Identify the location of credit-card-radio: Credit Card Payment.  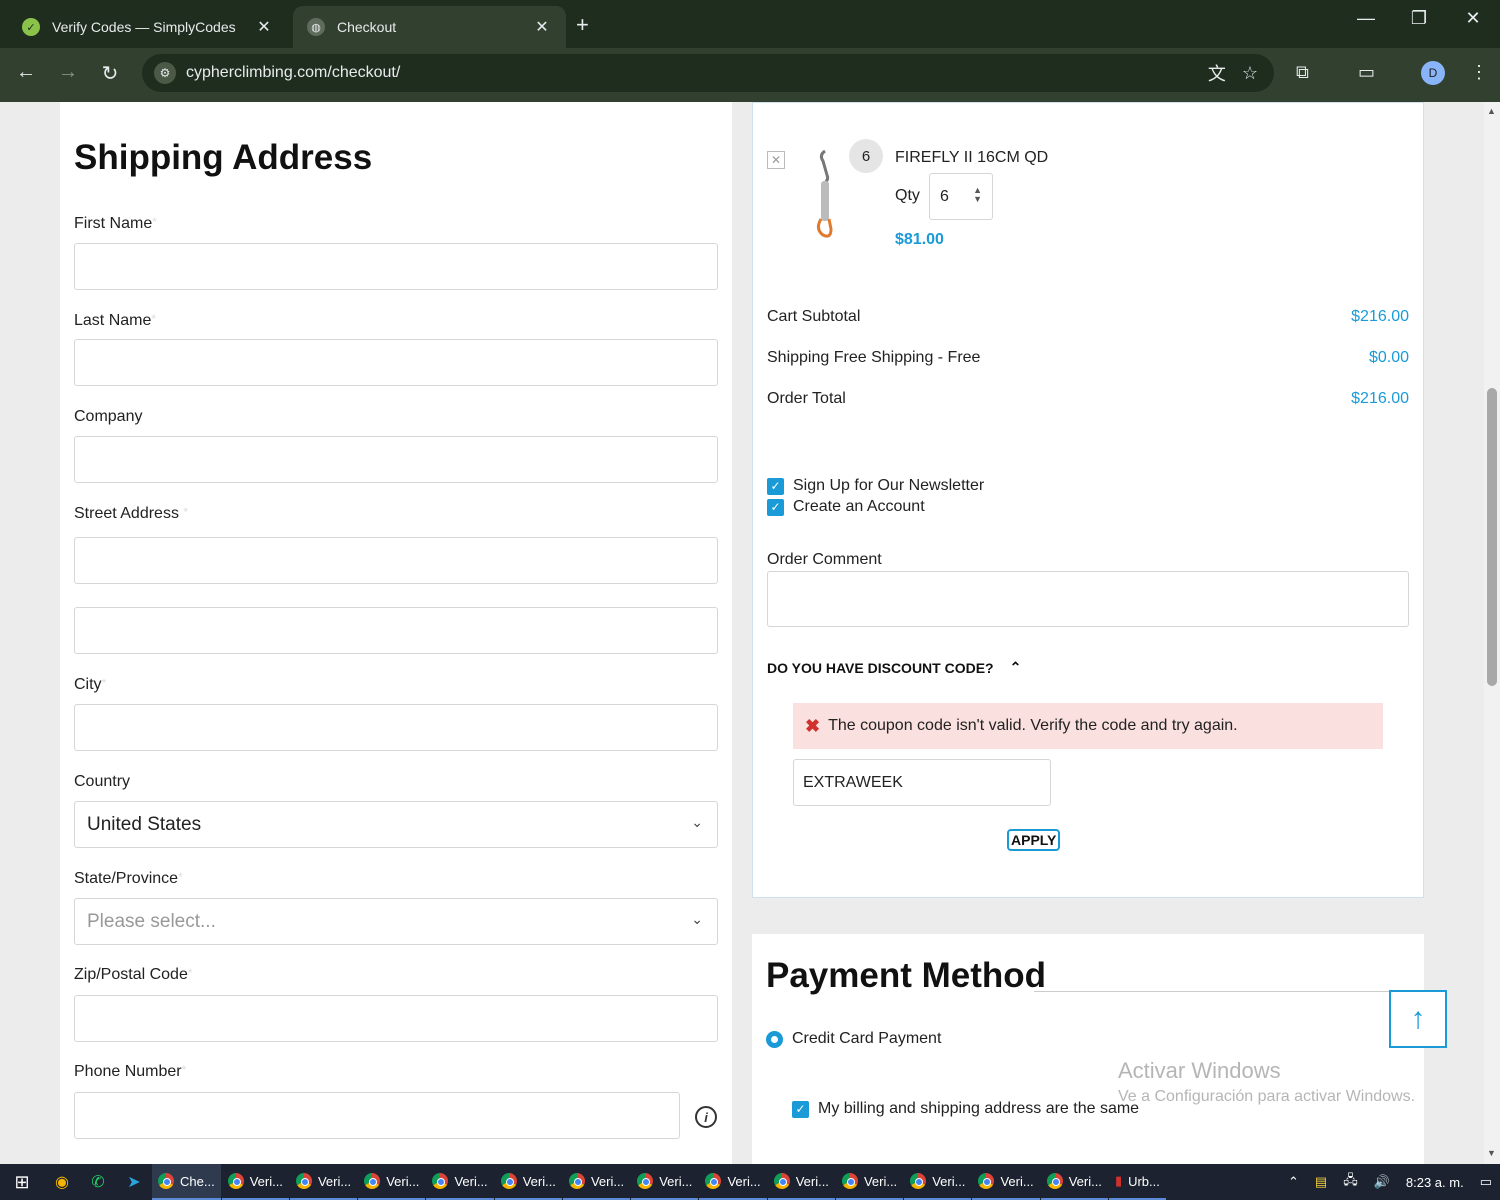
(853, 1039).